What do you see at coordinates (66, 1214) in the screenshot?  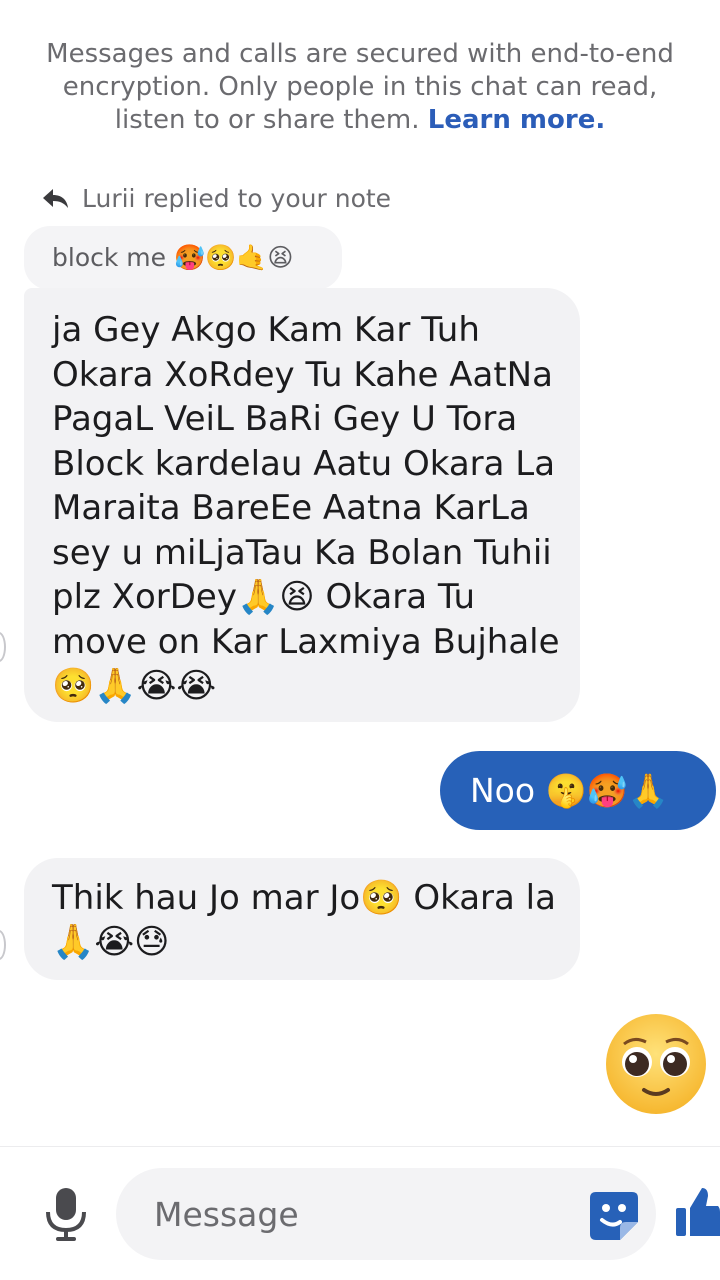 I see `microphone-icon` at bounding box center [66, 1214].